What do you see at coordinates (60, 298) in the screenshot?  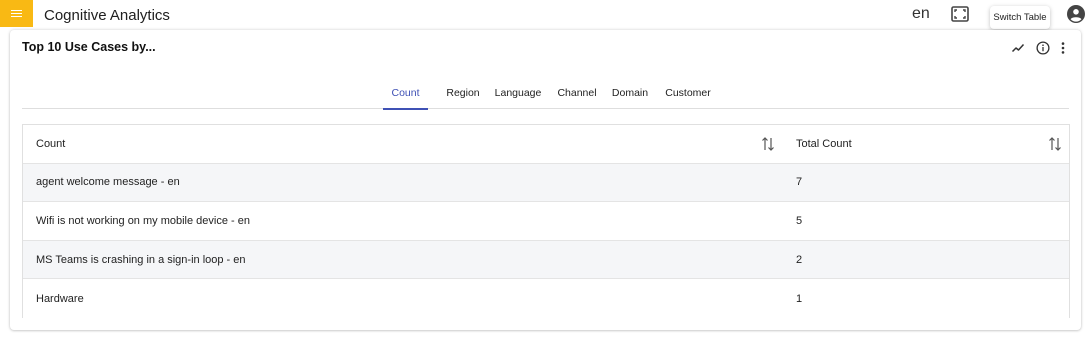 I see `use-case-name: Hardware` at bounding box center [60, 298].